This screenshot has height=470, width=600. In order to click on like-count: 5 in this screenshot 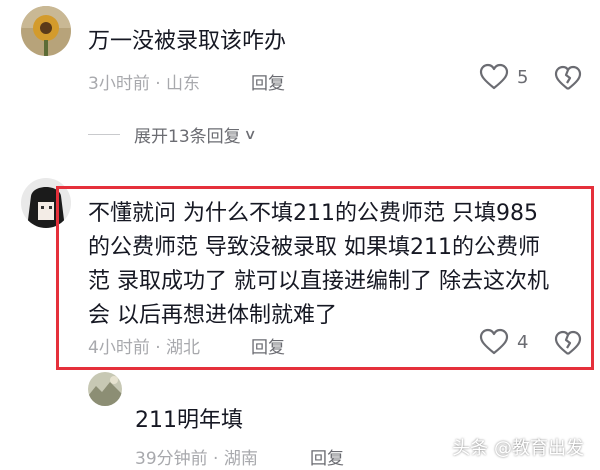, I will do `click(523, 77)`.